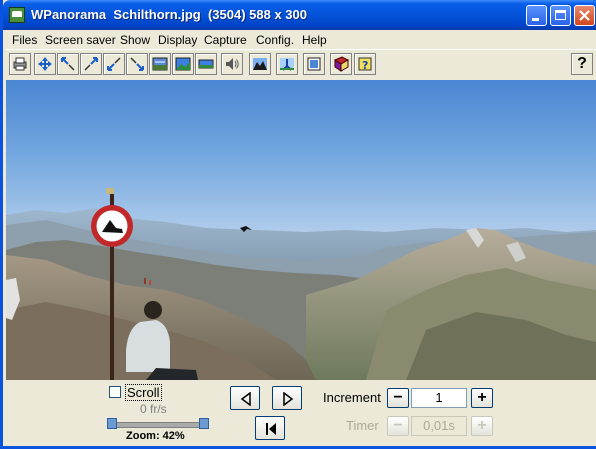 Image resolution: width=596 pixels, height=449 pixels. I want to click on increment-label: Increment, so click(352, 397).